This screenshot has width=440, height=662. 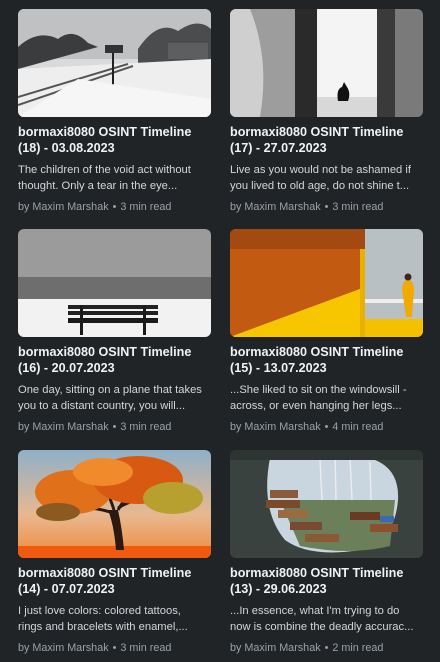 What do you see at coordinates (115, 589) in the screenshot?
I see `post-title-line: (14) - 07.07.2023` at bounding box center [115, 589].